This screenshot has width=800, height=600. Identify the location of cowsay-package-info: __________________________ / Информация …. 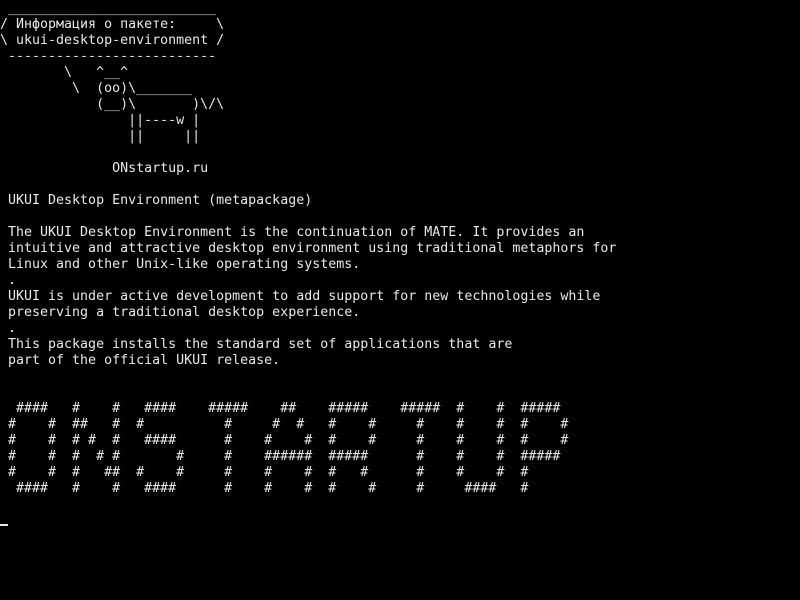
(112, 88).